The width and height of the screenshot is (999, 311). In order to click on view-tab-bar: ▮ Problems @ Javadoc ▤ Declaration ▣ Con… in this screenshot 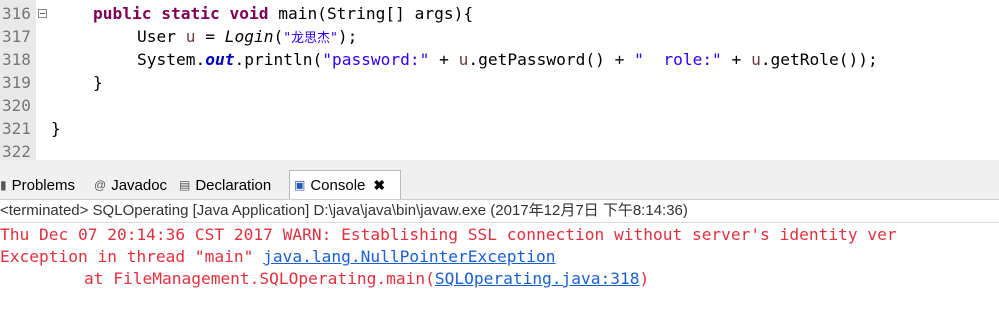, I will do `click(499, 185)`.